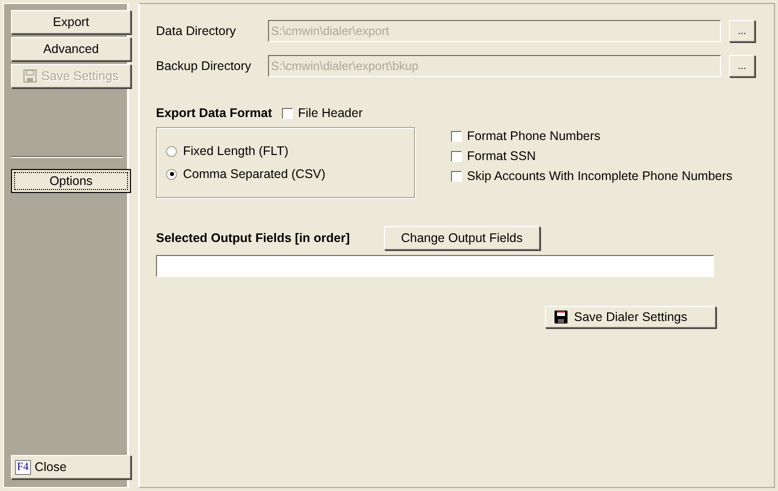 The height and width of the screenshot is (491, 778). Describe the element at coordinates (71, 22) in the screenshot. I see `sidebar-button: Export` at that location.